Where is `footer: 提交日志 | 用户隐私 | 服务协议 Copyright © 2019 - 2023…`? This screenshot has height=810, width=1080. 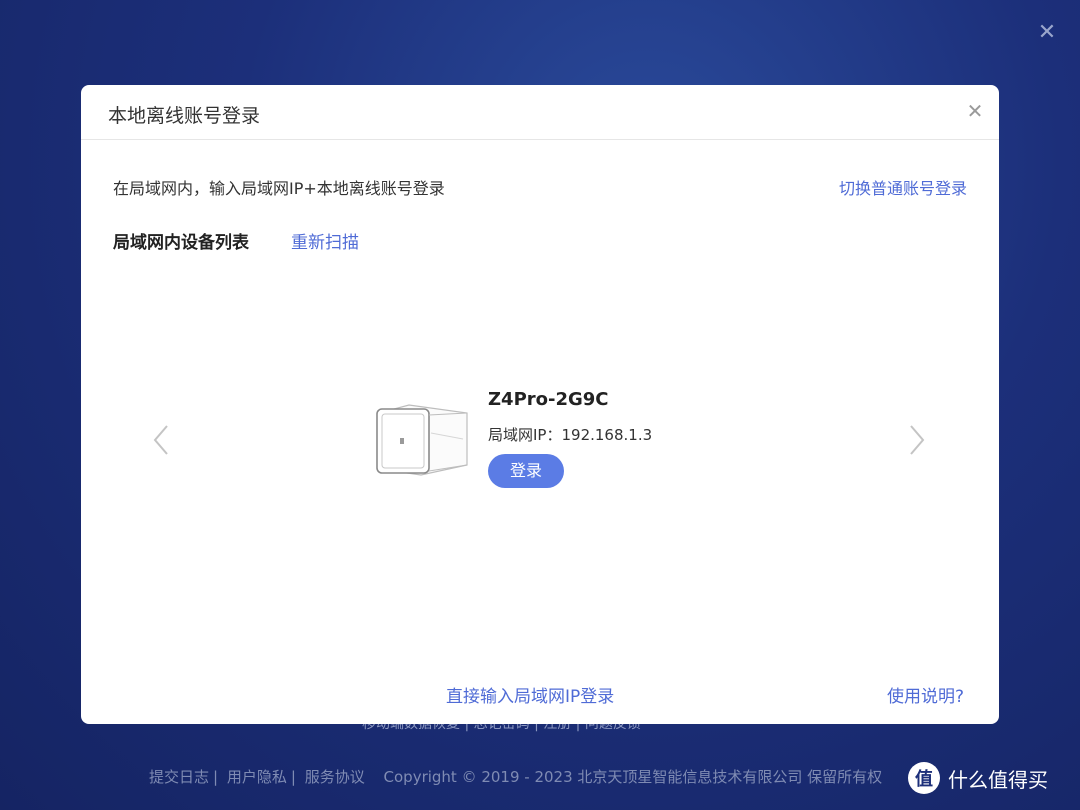
footer: 提交日志 | 用户隐私 | 服务协议 Copyright © 2019 - 2023… is located at coordinates (516, 777).